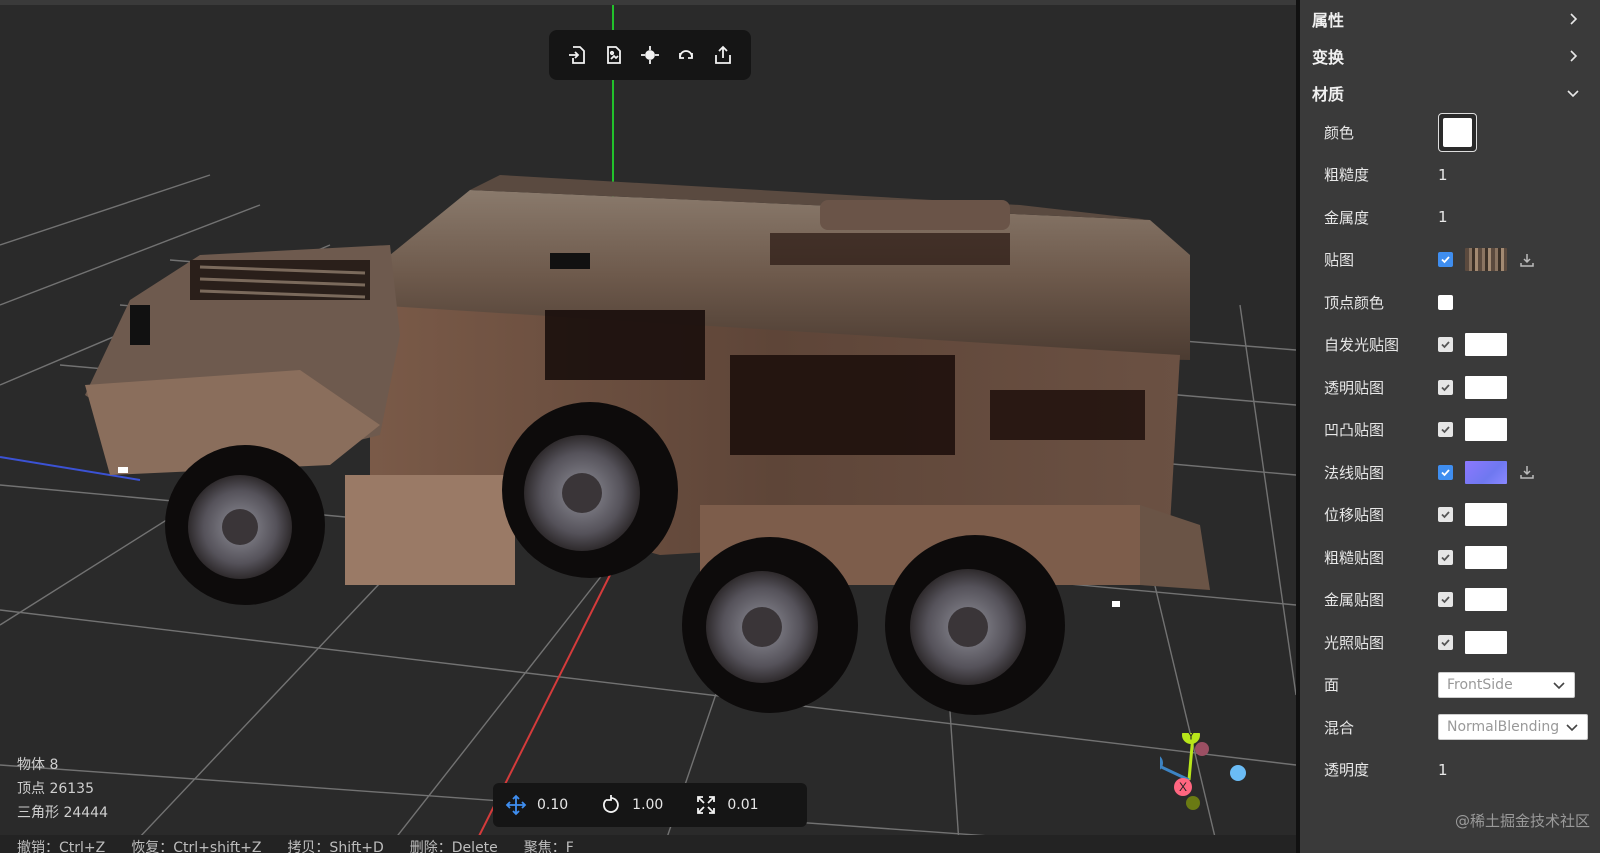 This screenshot has height=853, width=1600. What do you see at coordinates (1450, 92) in the screenshot?
I see `section-material: 材质` at bounding box center [1450, 92].